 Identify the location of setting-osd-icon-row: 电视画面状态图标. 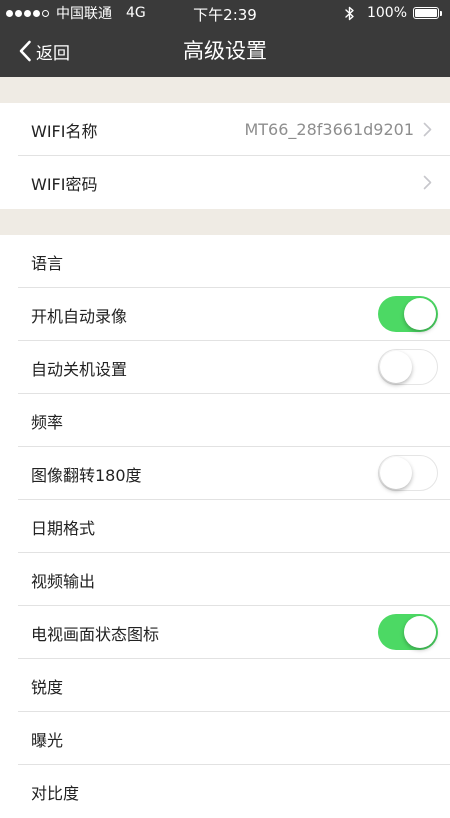
(225, 632).